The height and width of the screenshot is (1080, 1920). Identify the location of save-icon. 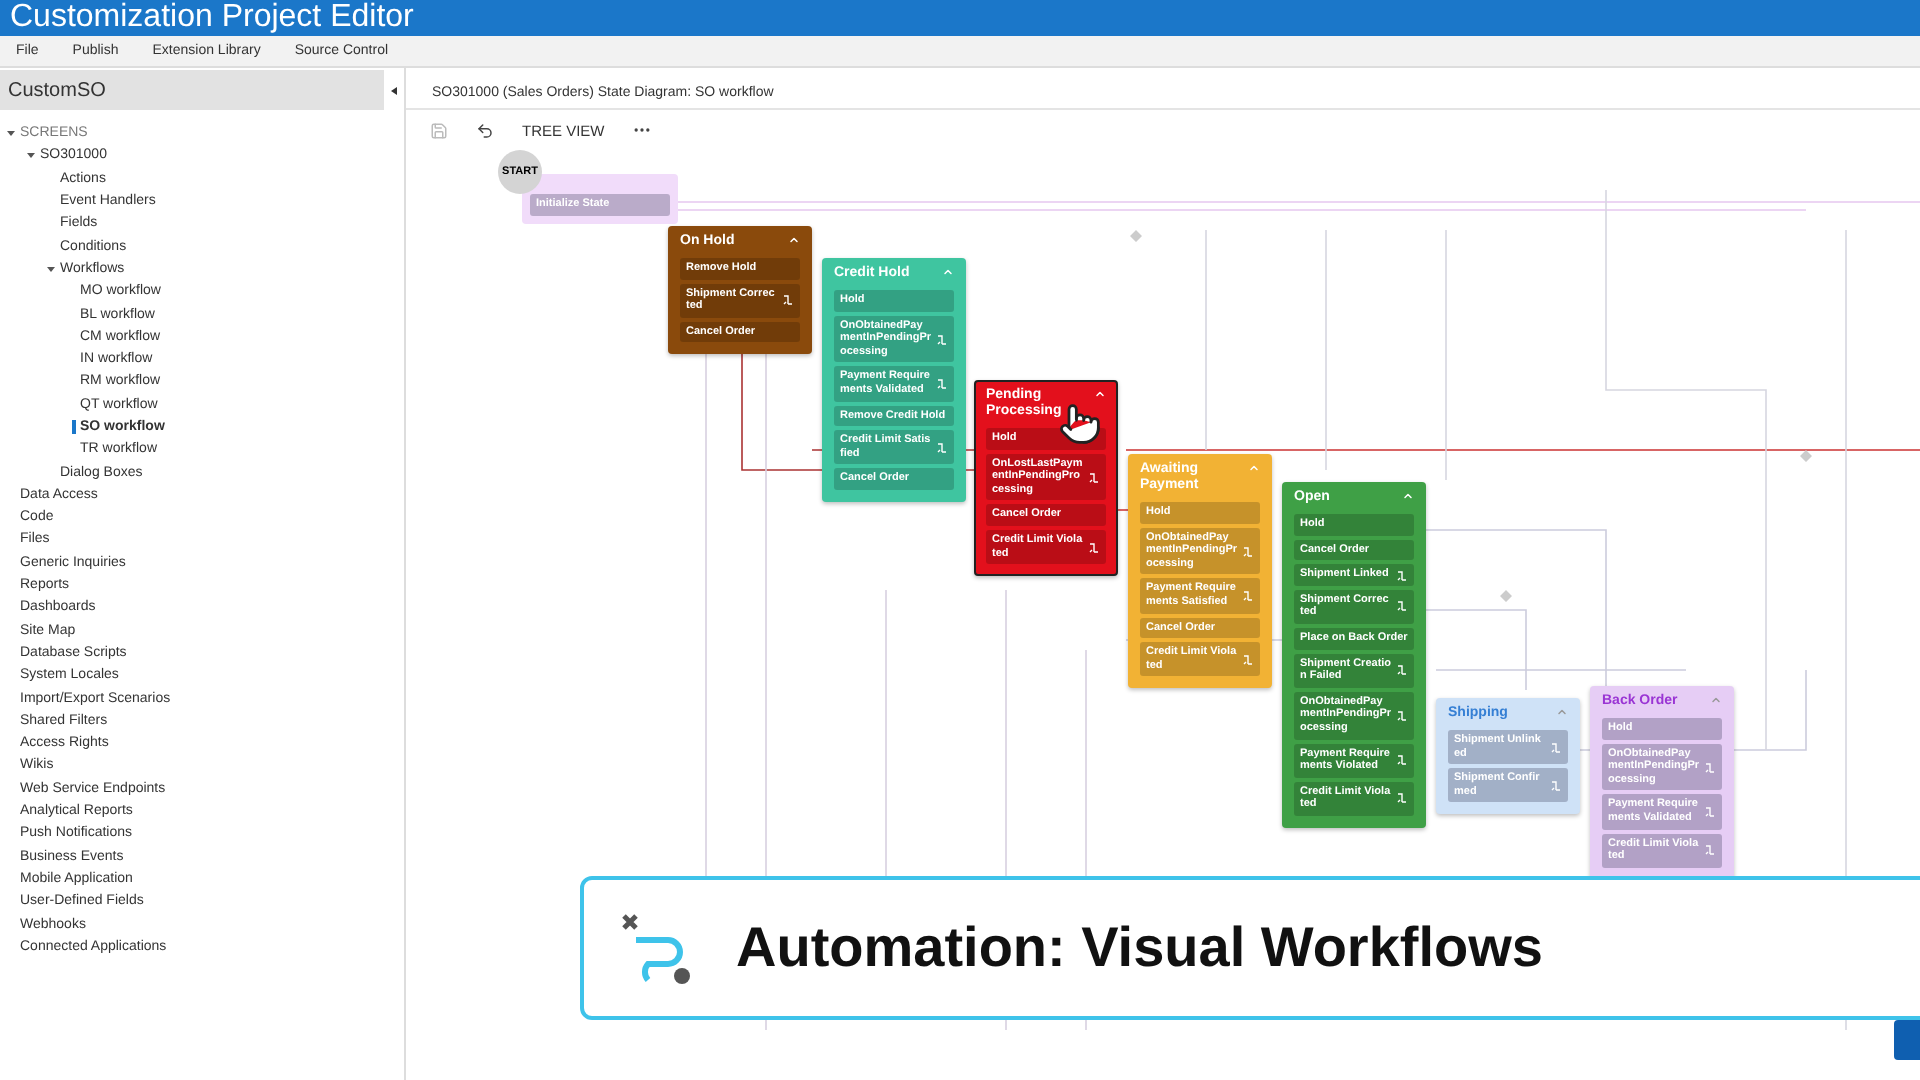
(439, 130).